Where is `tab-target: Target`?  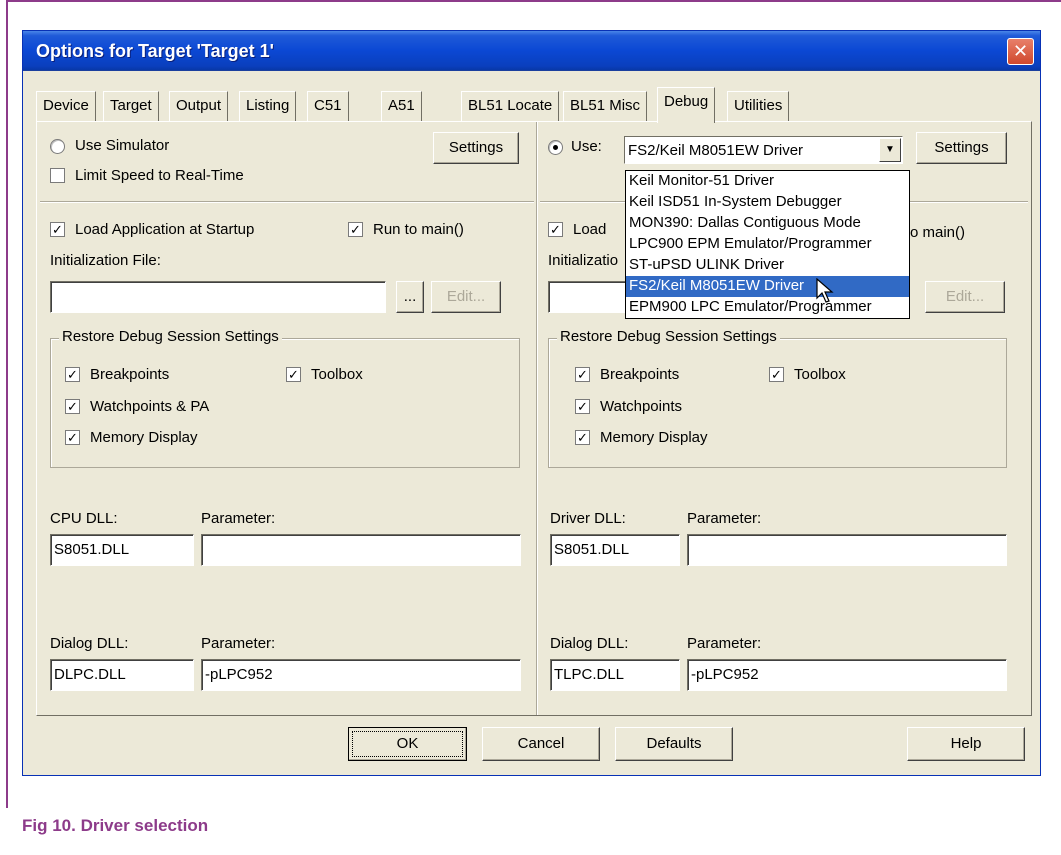 tab-target: Target is located at coordinates (131, 106).